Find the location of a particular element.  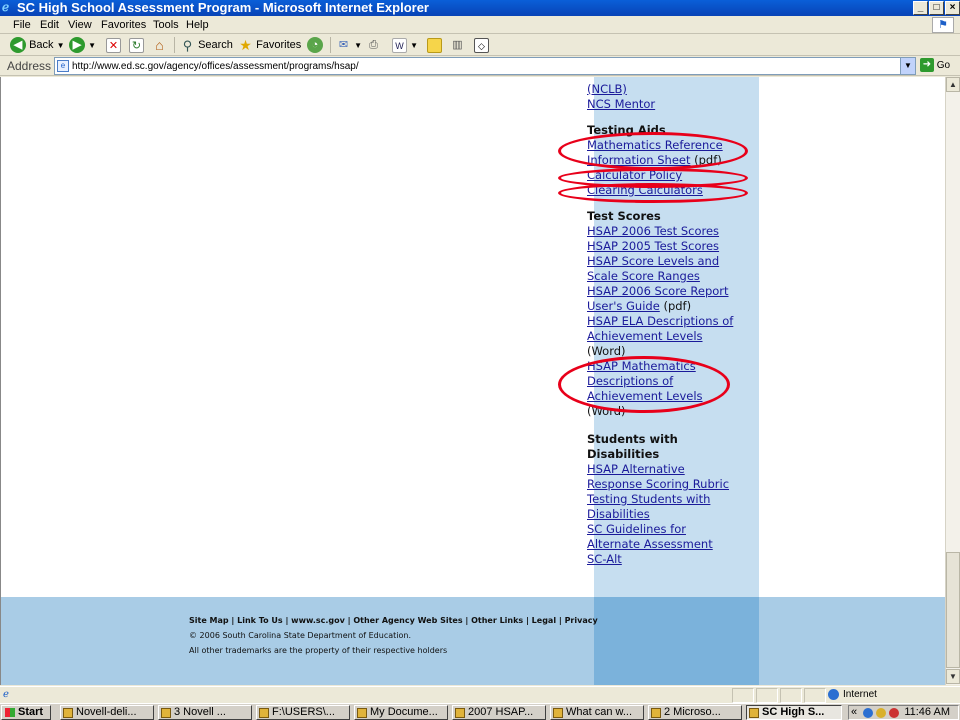

link-testing-disabilities: Testing Students with Disabilities is located at coordinates (672, 507).